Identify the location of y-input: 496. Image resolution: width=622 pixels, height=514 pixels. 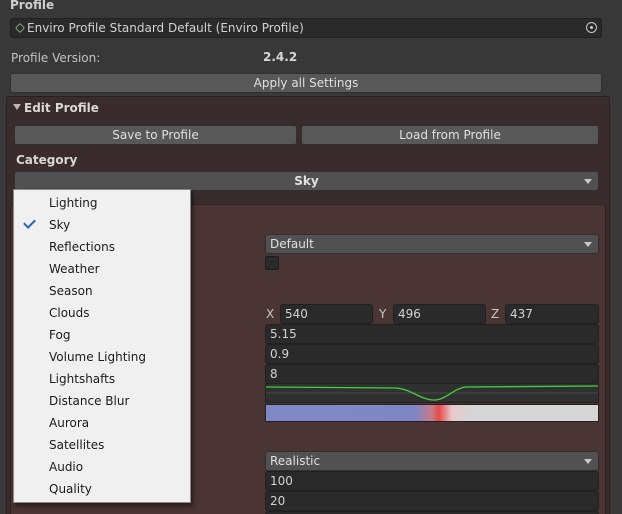
(439, 314).